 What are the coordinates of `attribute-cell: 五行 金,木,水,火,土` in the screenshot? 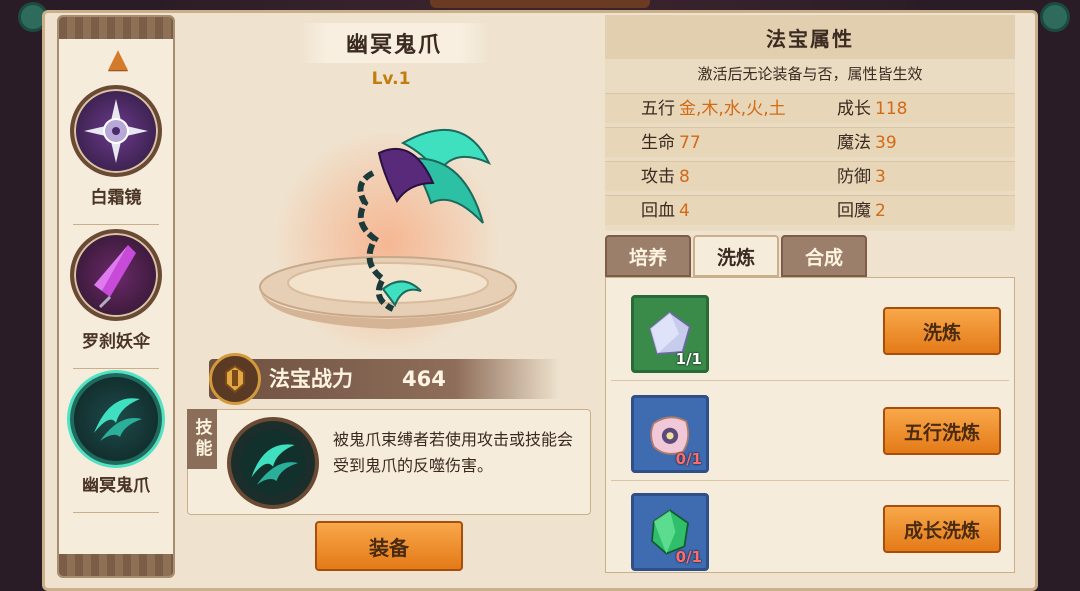 It's located at (713, 109).